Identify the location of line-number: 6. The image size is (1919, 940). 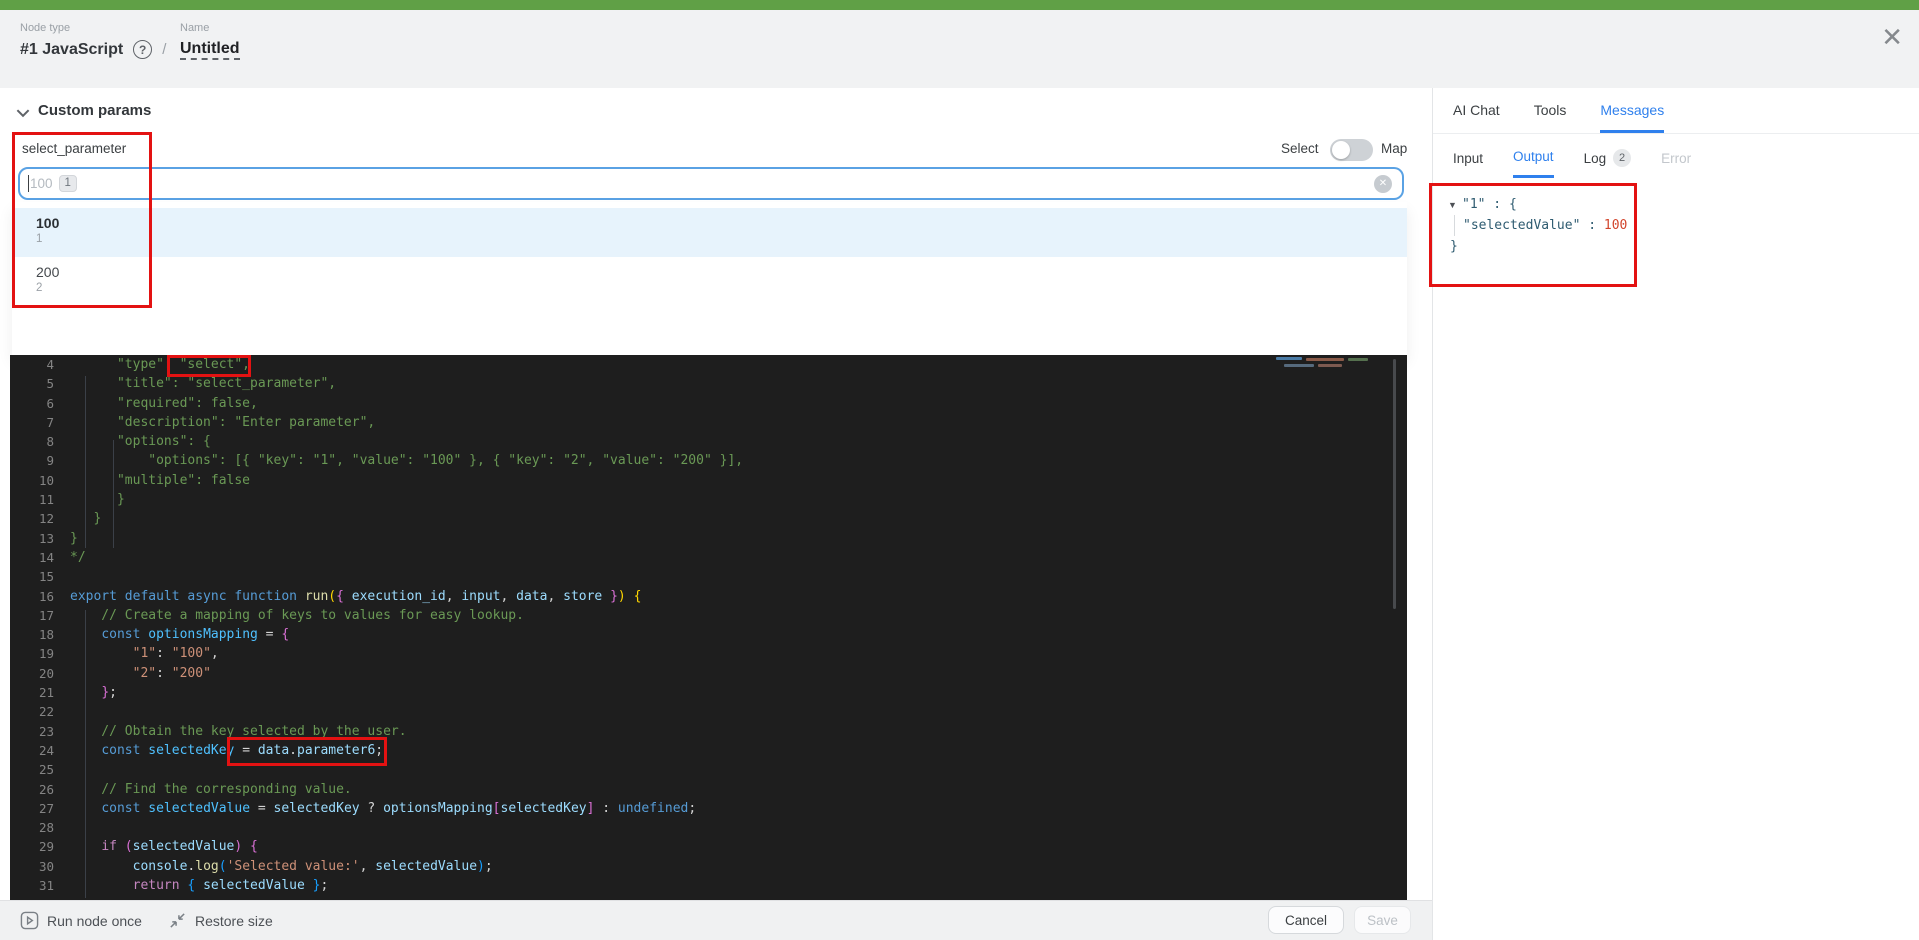
(50, 403).